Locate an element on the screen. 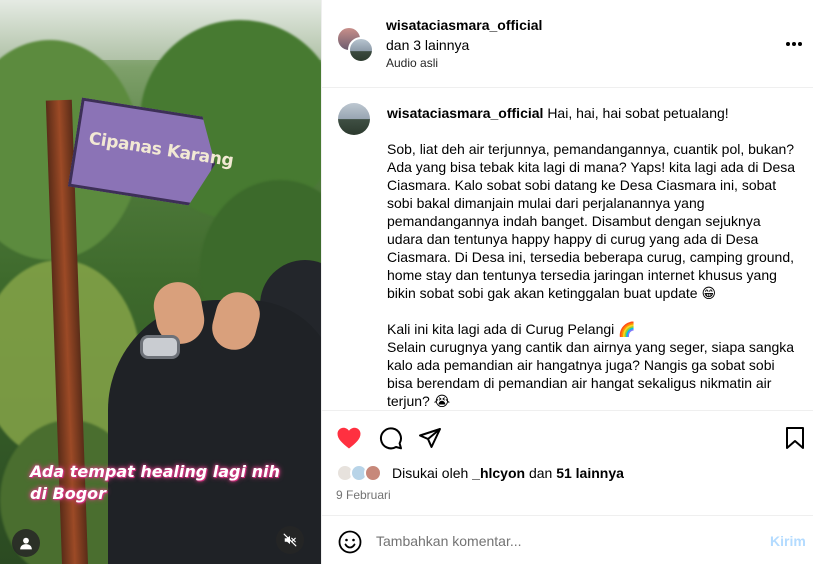 This screenshot has height=564, width=813. likes-summary: Disukai oleh _hlcyon dan 51 lainnya is located at coordinates (480, 473).